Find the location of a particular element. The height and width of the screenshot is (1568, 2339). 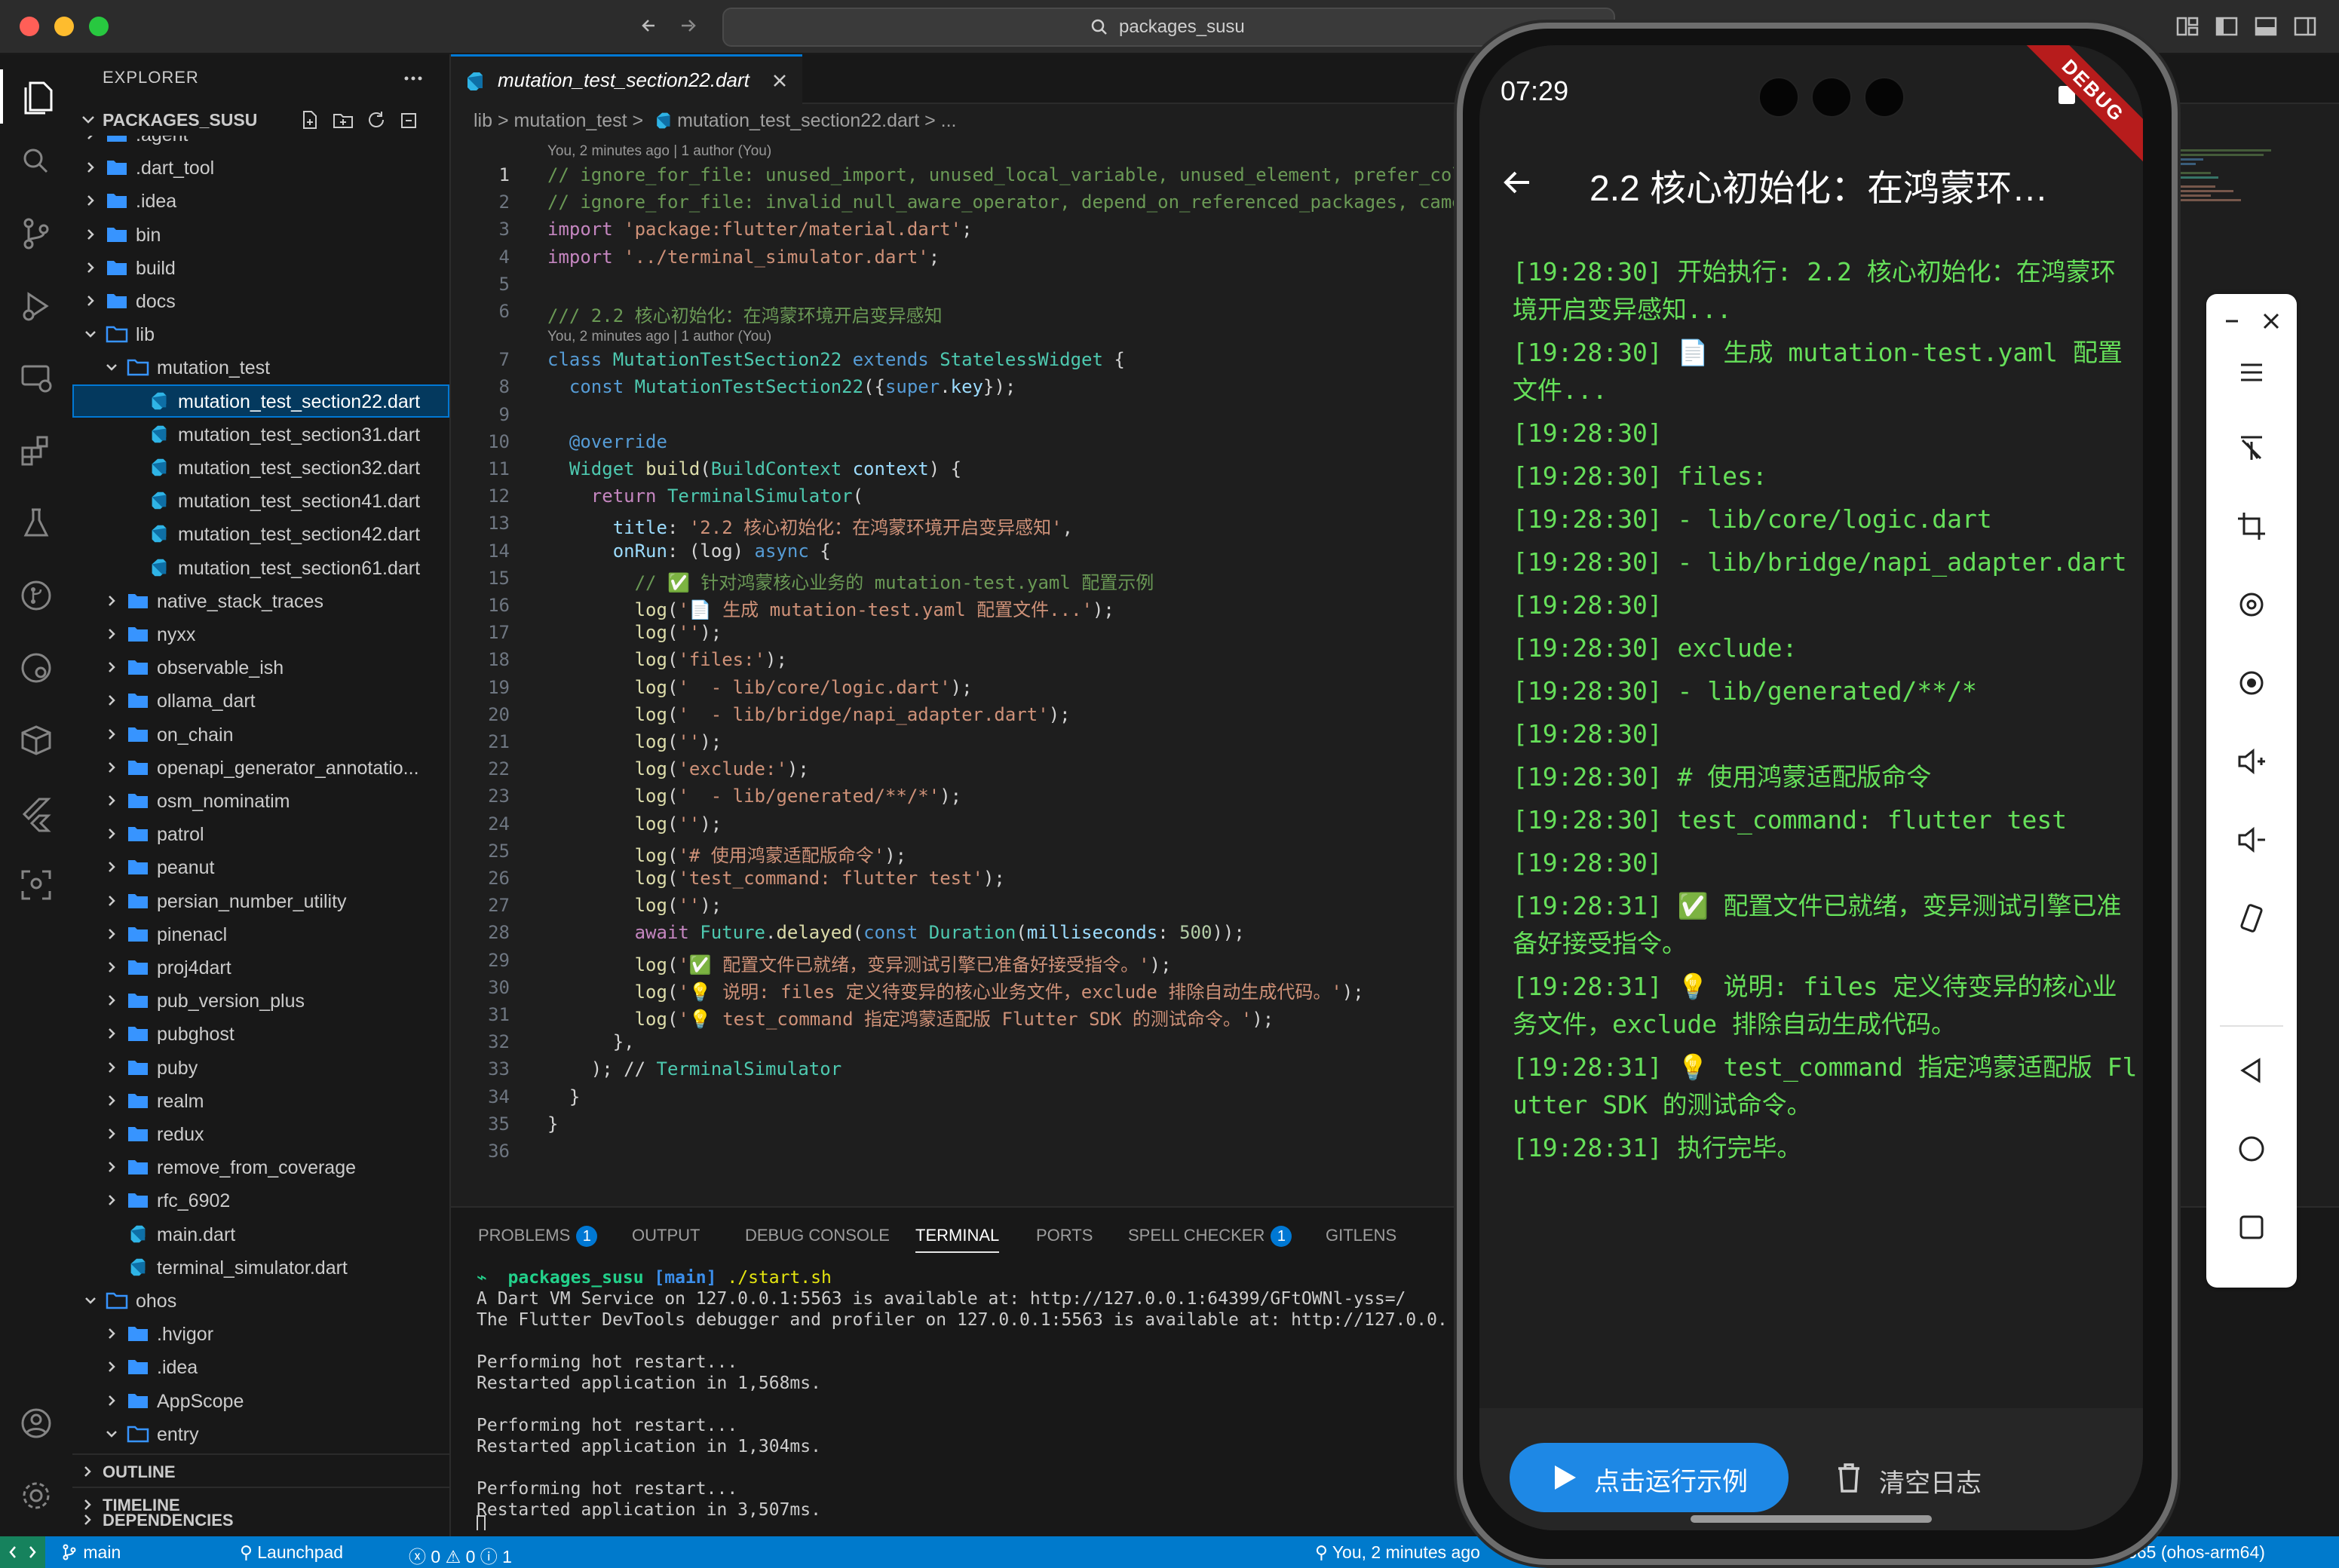

nav-recents-icon is located at coordinates (2251, 1227).